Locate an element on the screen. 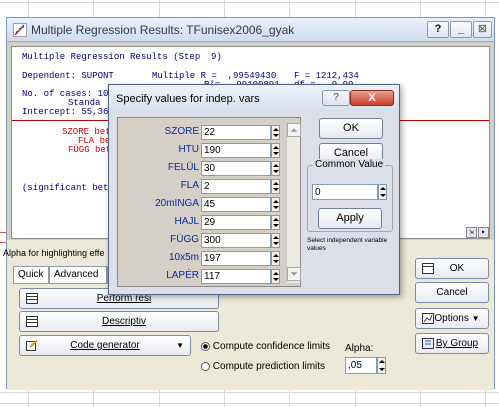 The width and height of the screenshot is (499, 407). var-label-10x5m: 10x5m is located at coordinates (183, 257).